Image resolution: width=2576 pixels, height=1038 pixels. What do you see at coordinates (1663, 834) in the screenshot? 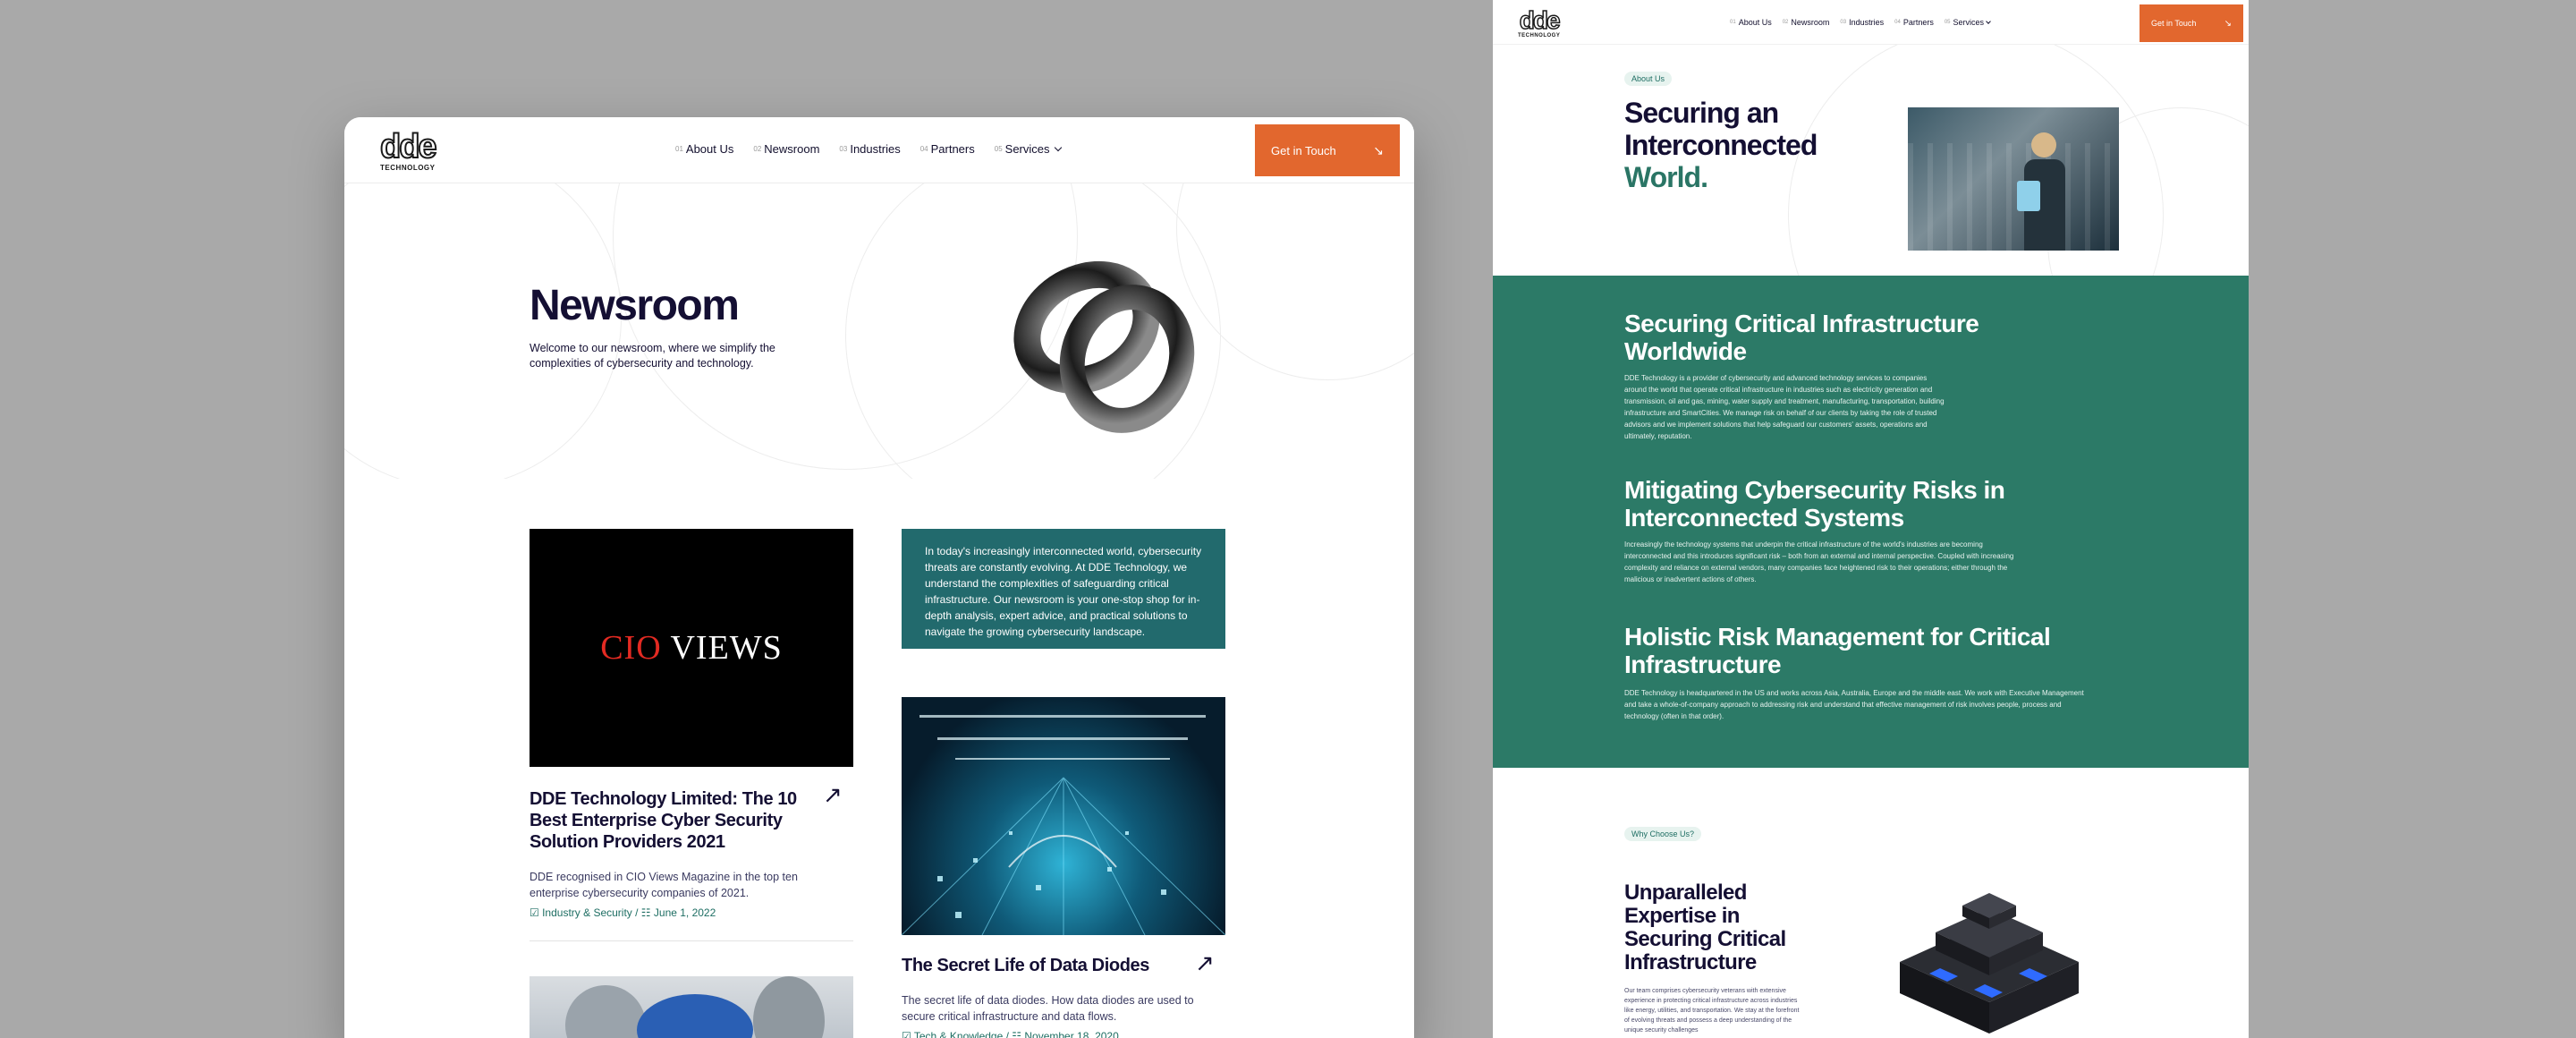
I see `why-choose-us-badge: Why Choose Us?` at bounding box center [1663, 834].